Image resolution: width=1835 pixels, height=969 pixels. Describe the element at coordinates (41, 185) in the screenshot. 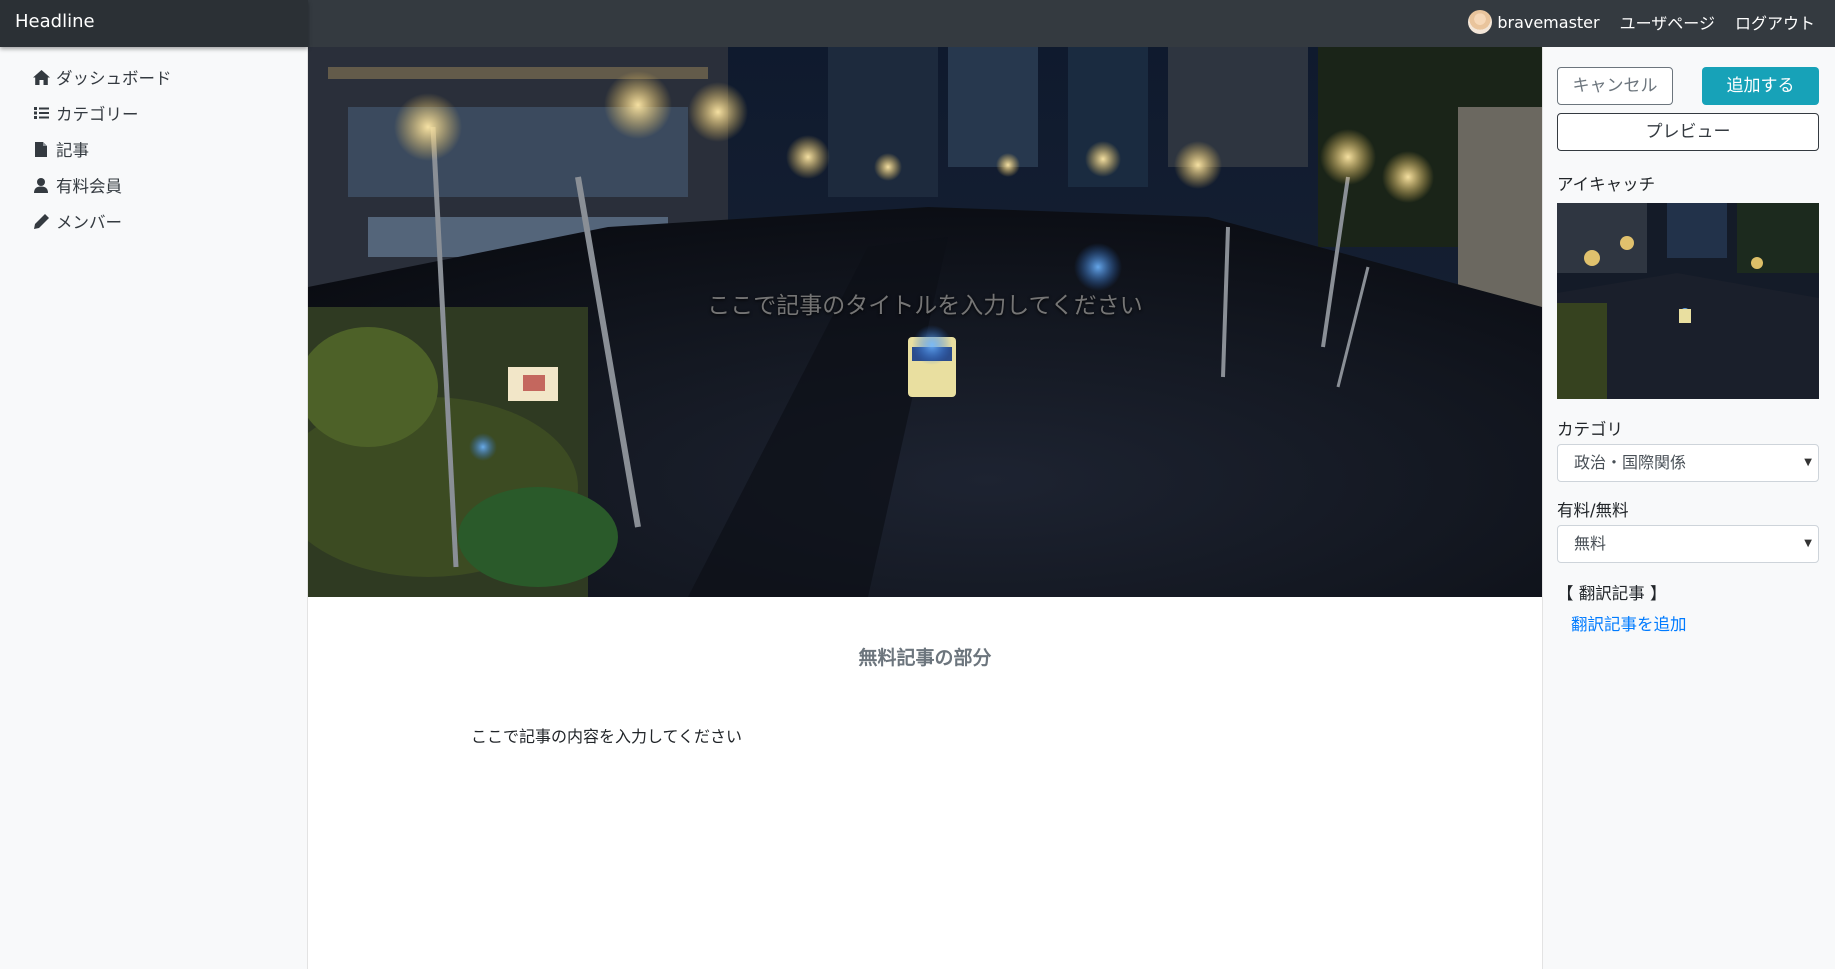

I see `user-icon` at that location.